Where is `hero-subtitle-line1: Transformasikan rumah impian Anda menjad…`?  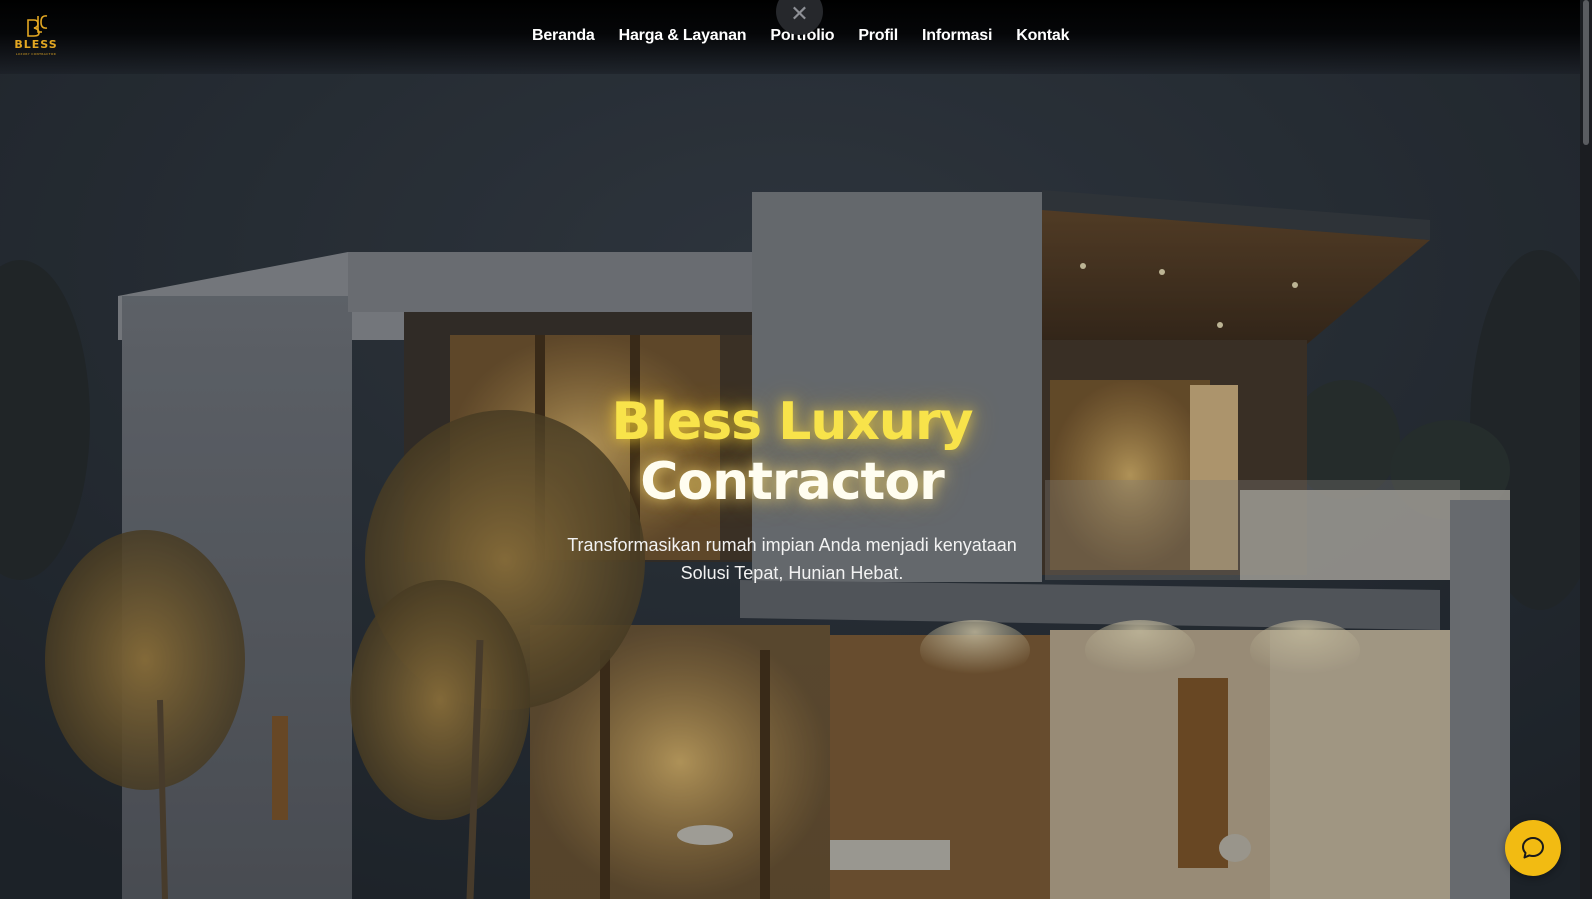
hero-subtitle-line1: Transformasikan rumah impian Anda menjad… is located at coordinates (792, 545).